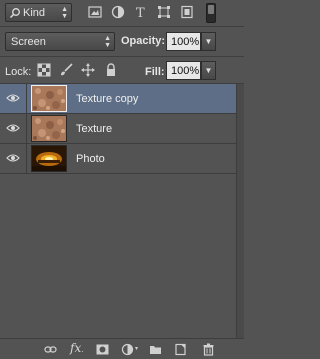 This screenshot has width=320, height=359. What do you see at coordinates (18, 72) in the screenshot?
I see `lock-label: Lock:` at bounding box center [18, 72].